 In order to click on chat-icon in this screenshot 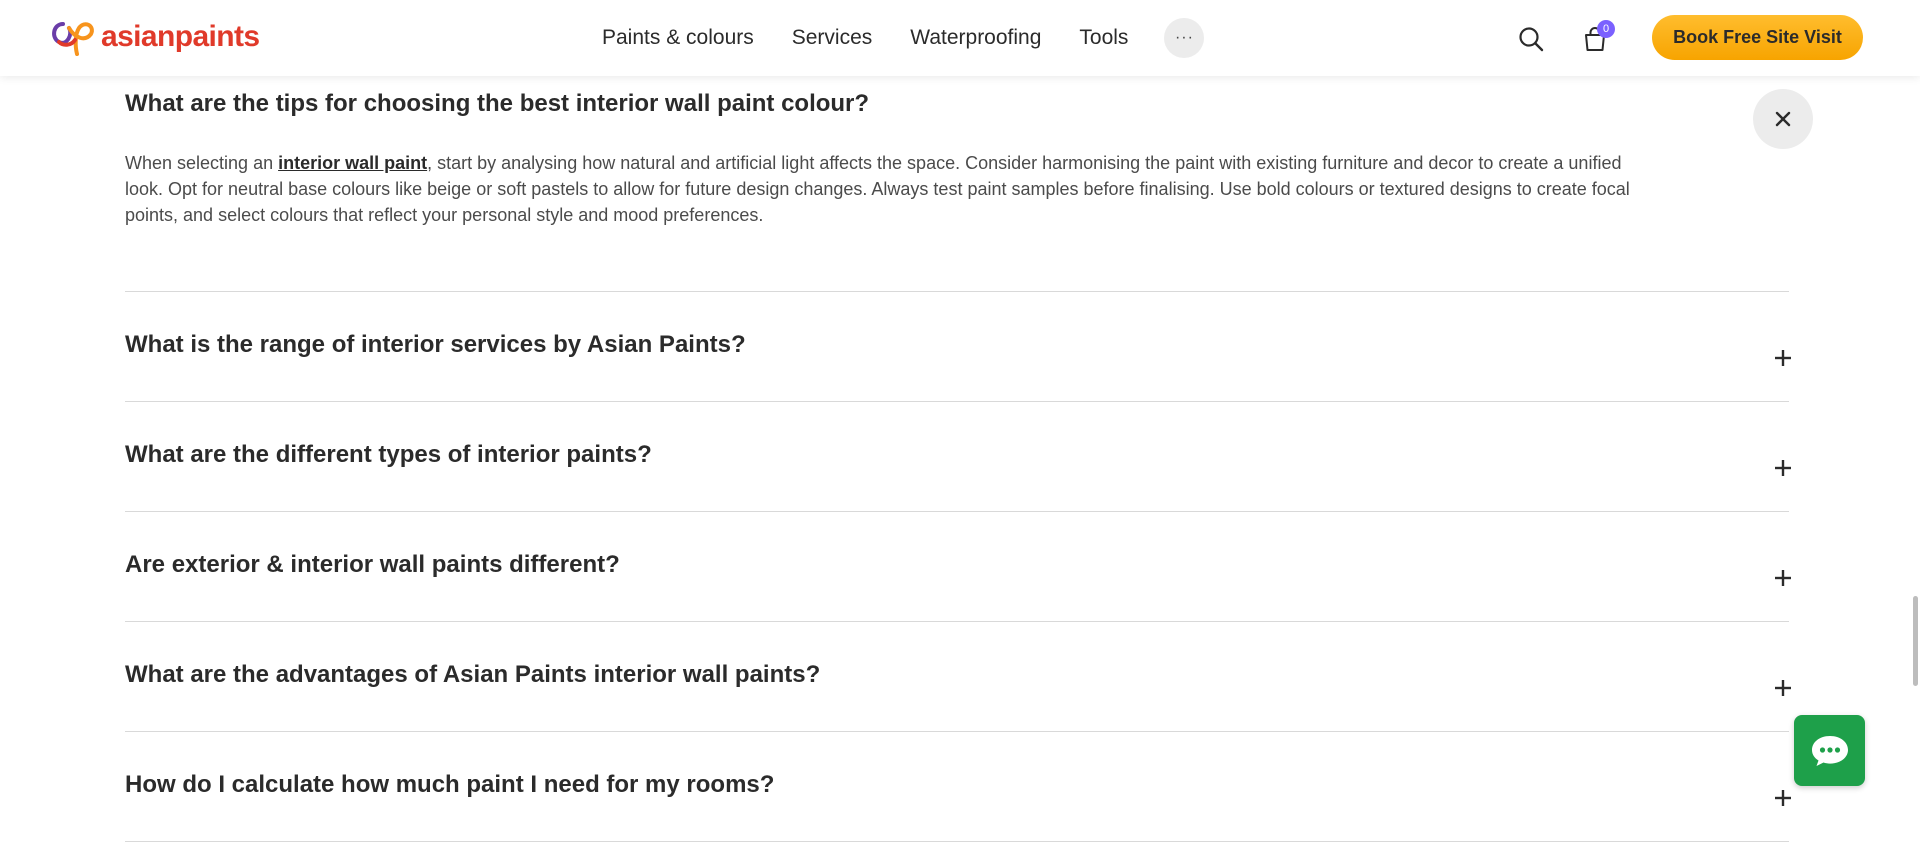, I will do `click(1829, 750)`.